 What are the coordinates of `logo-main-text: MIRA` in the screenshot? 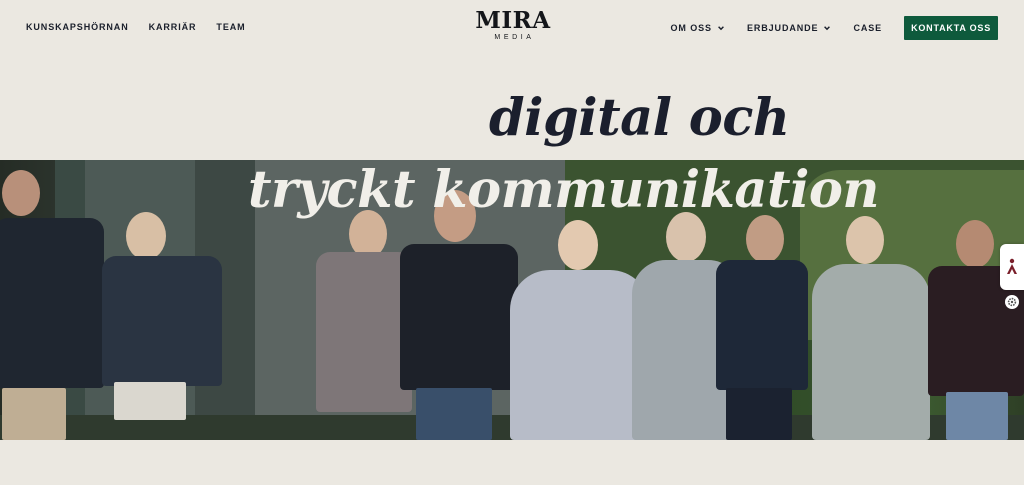 It's located at (513, 20).